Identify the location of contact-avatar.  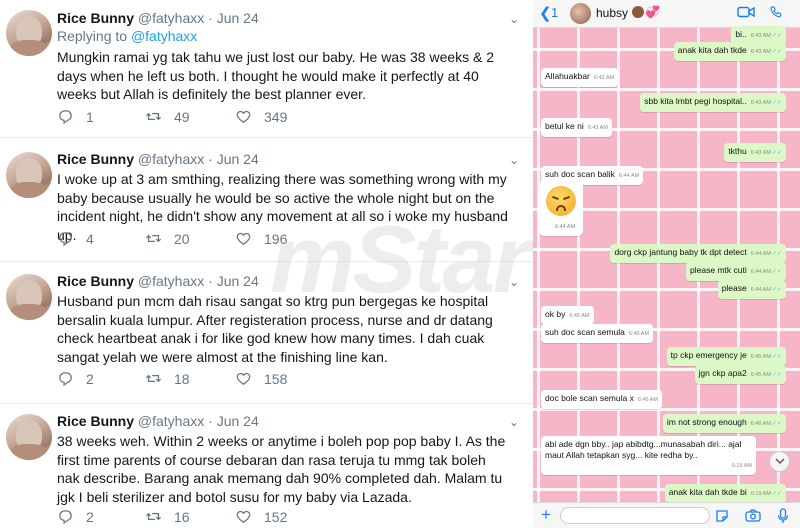
(580, 13).